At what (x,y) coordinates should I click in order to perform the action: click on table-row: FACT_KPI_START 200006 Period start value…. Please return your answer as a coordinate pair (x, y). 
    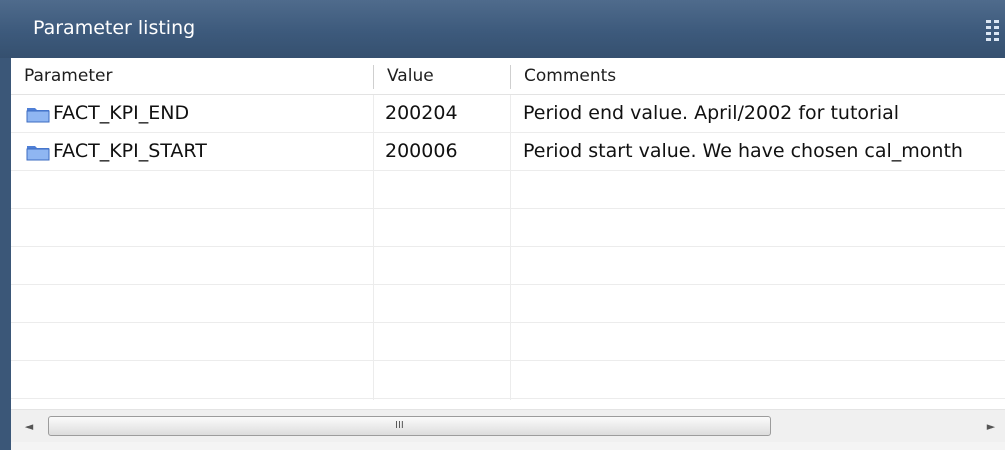
    Looking at the image, I should click on (508, 152).